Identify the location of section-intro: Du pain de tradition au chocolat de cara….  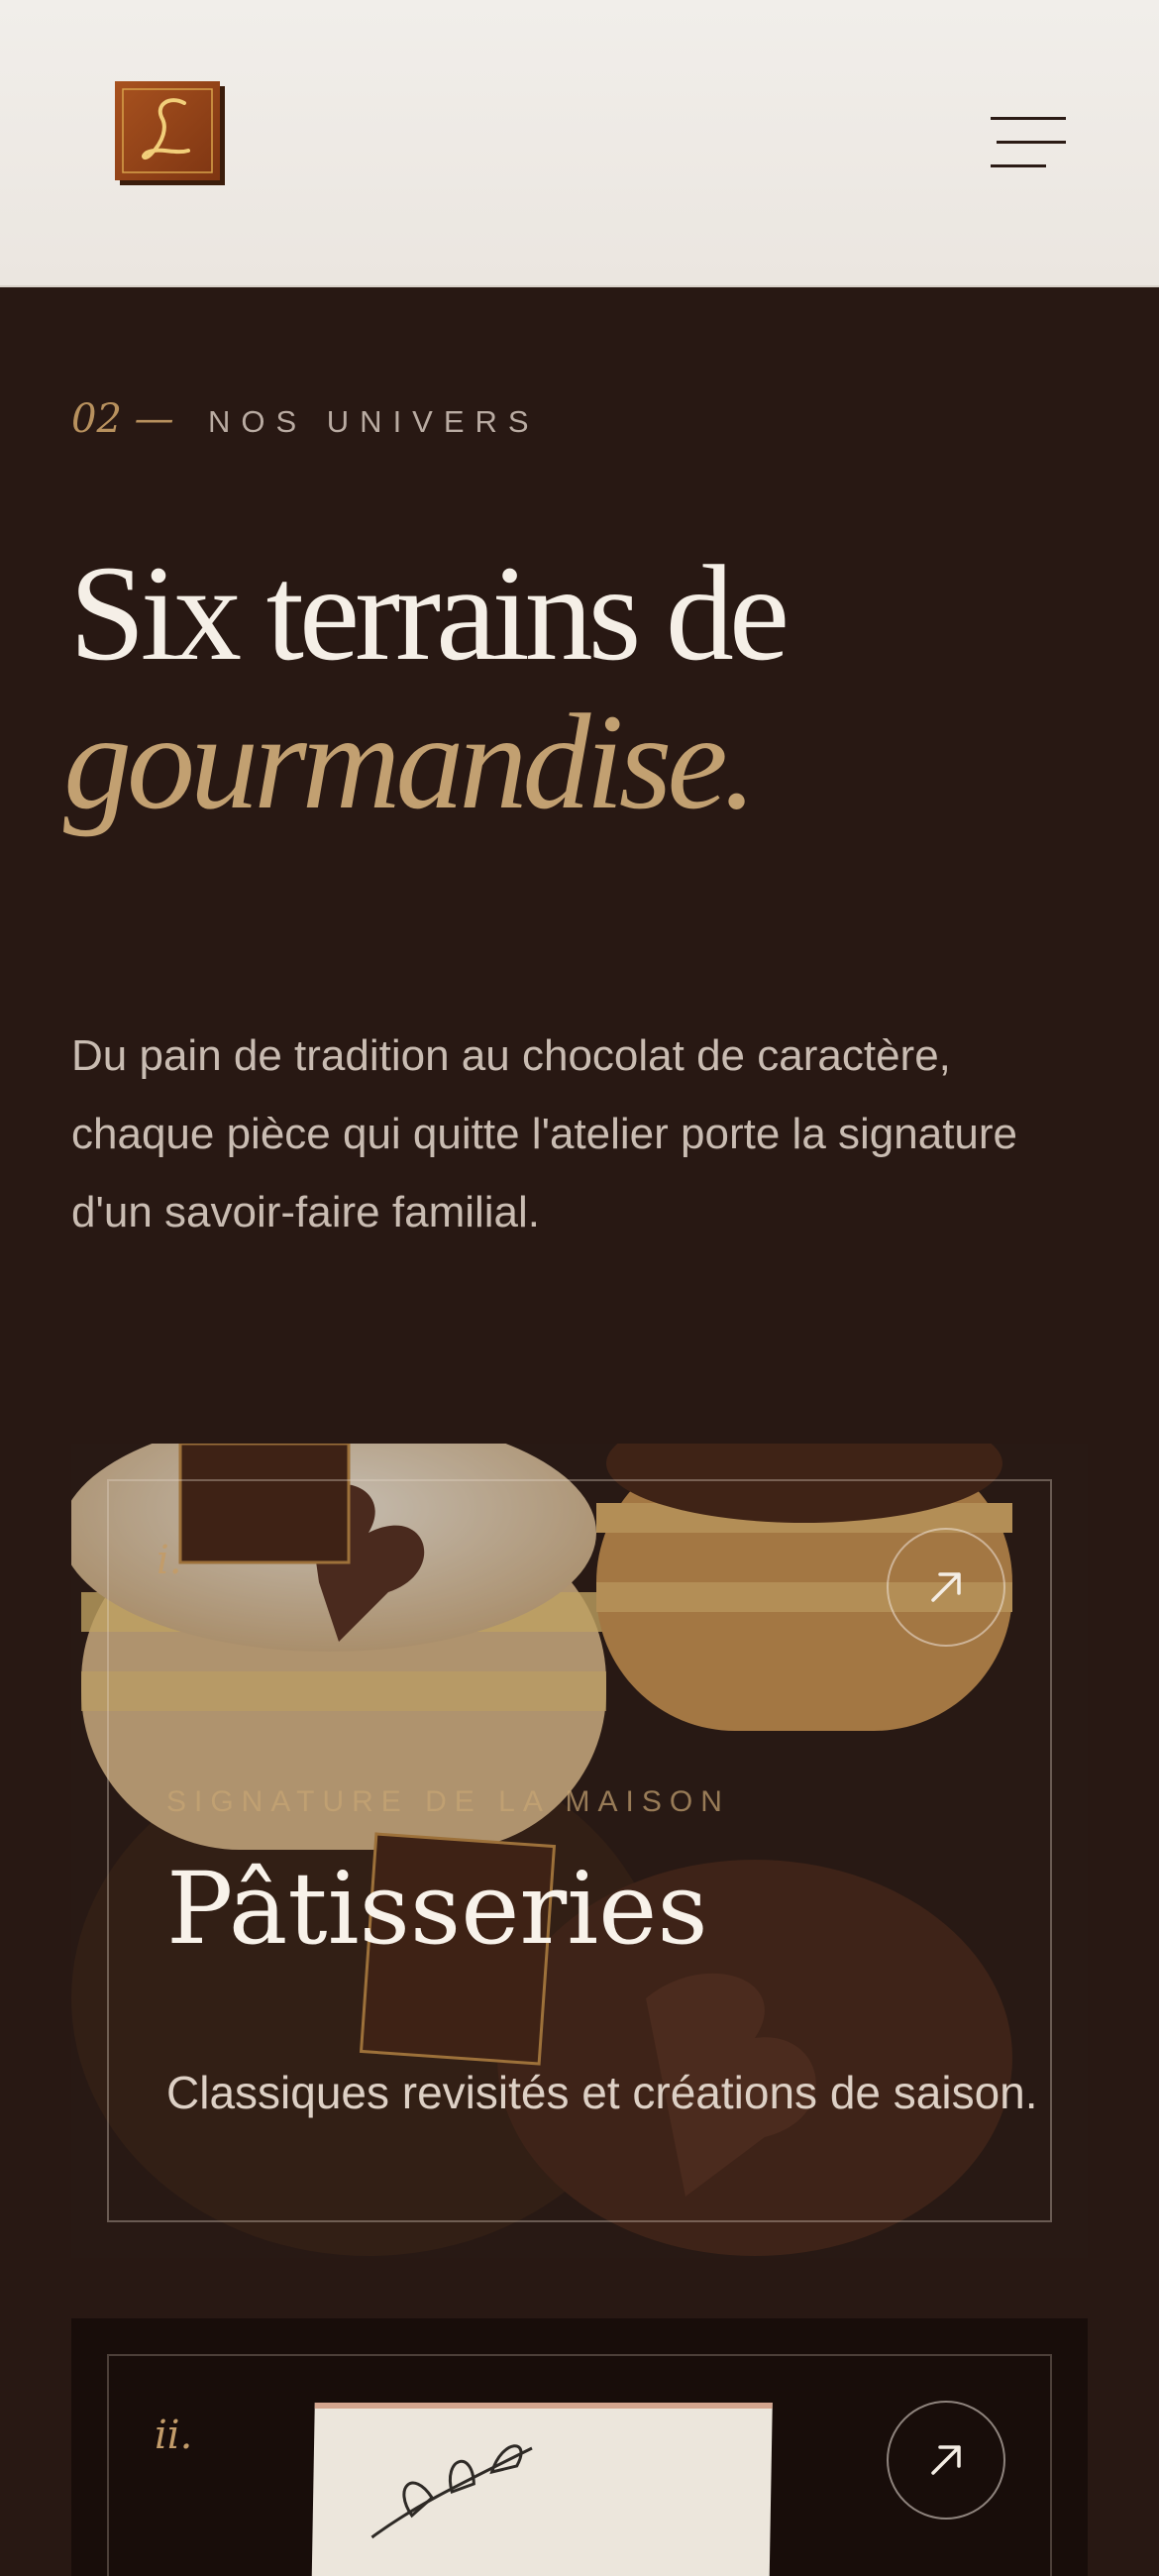
(544, 1133).